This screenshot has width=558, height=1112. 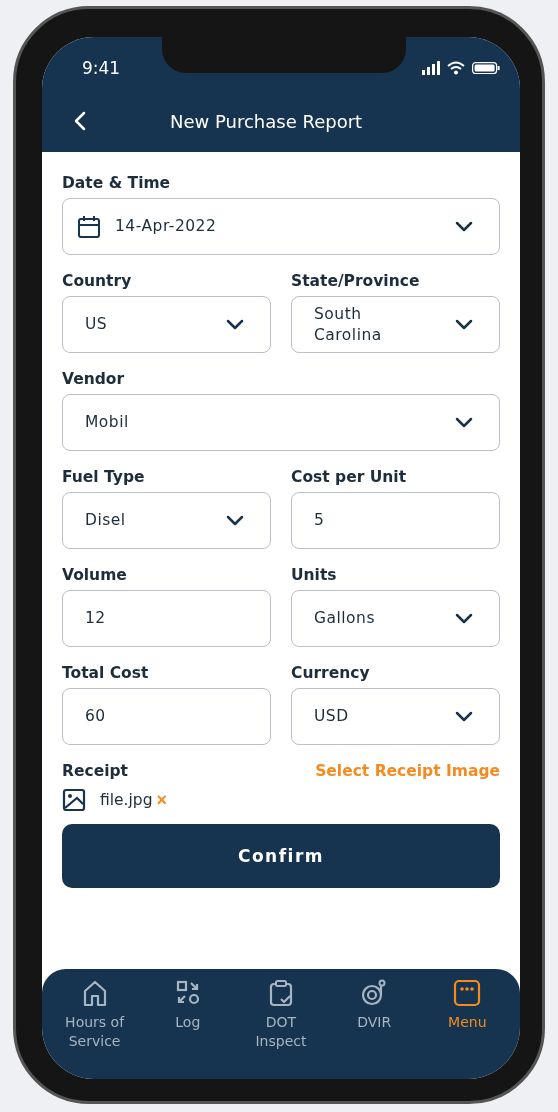 What do you see at coordinates (395, 716) in the screenshot?
I see `dropdown-field: USD` at bounding box center [395, 716].